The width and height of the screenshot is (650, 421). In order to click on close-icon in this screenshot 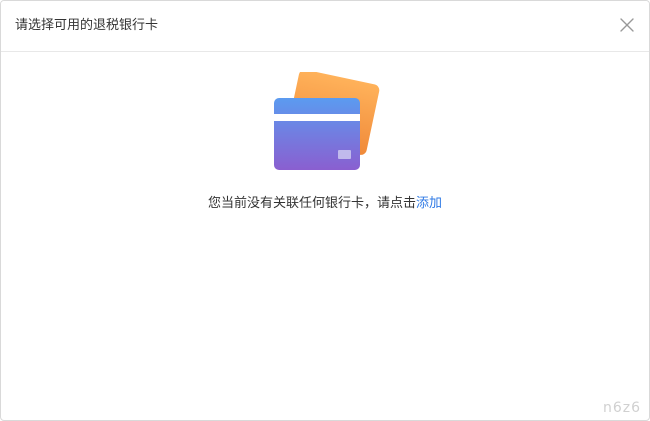, I will do `click(627, 25)`.